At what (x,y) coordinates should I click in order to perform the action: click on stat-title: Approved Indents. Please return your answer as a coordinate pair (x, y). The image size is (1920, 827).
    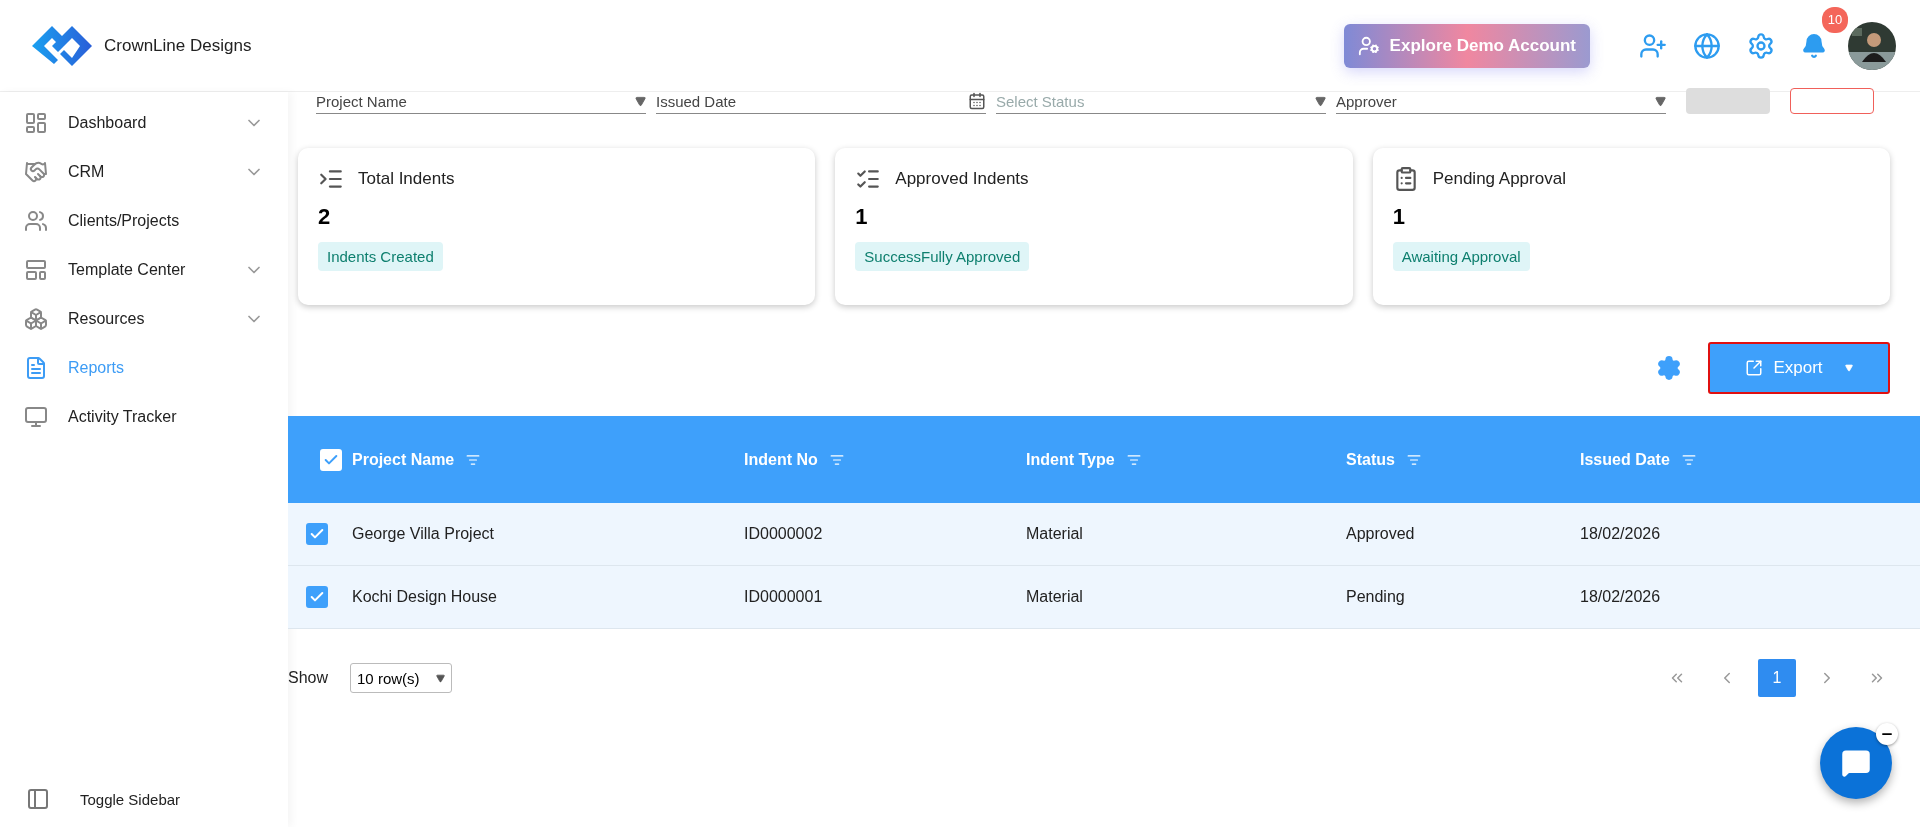
    Looking at the image, I should click on (962, 179).